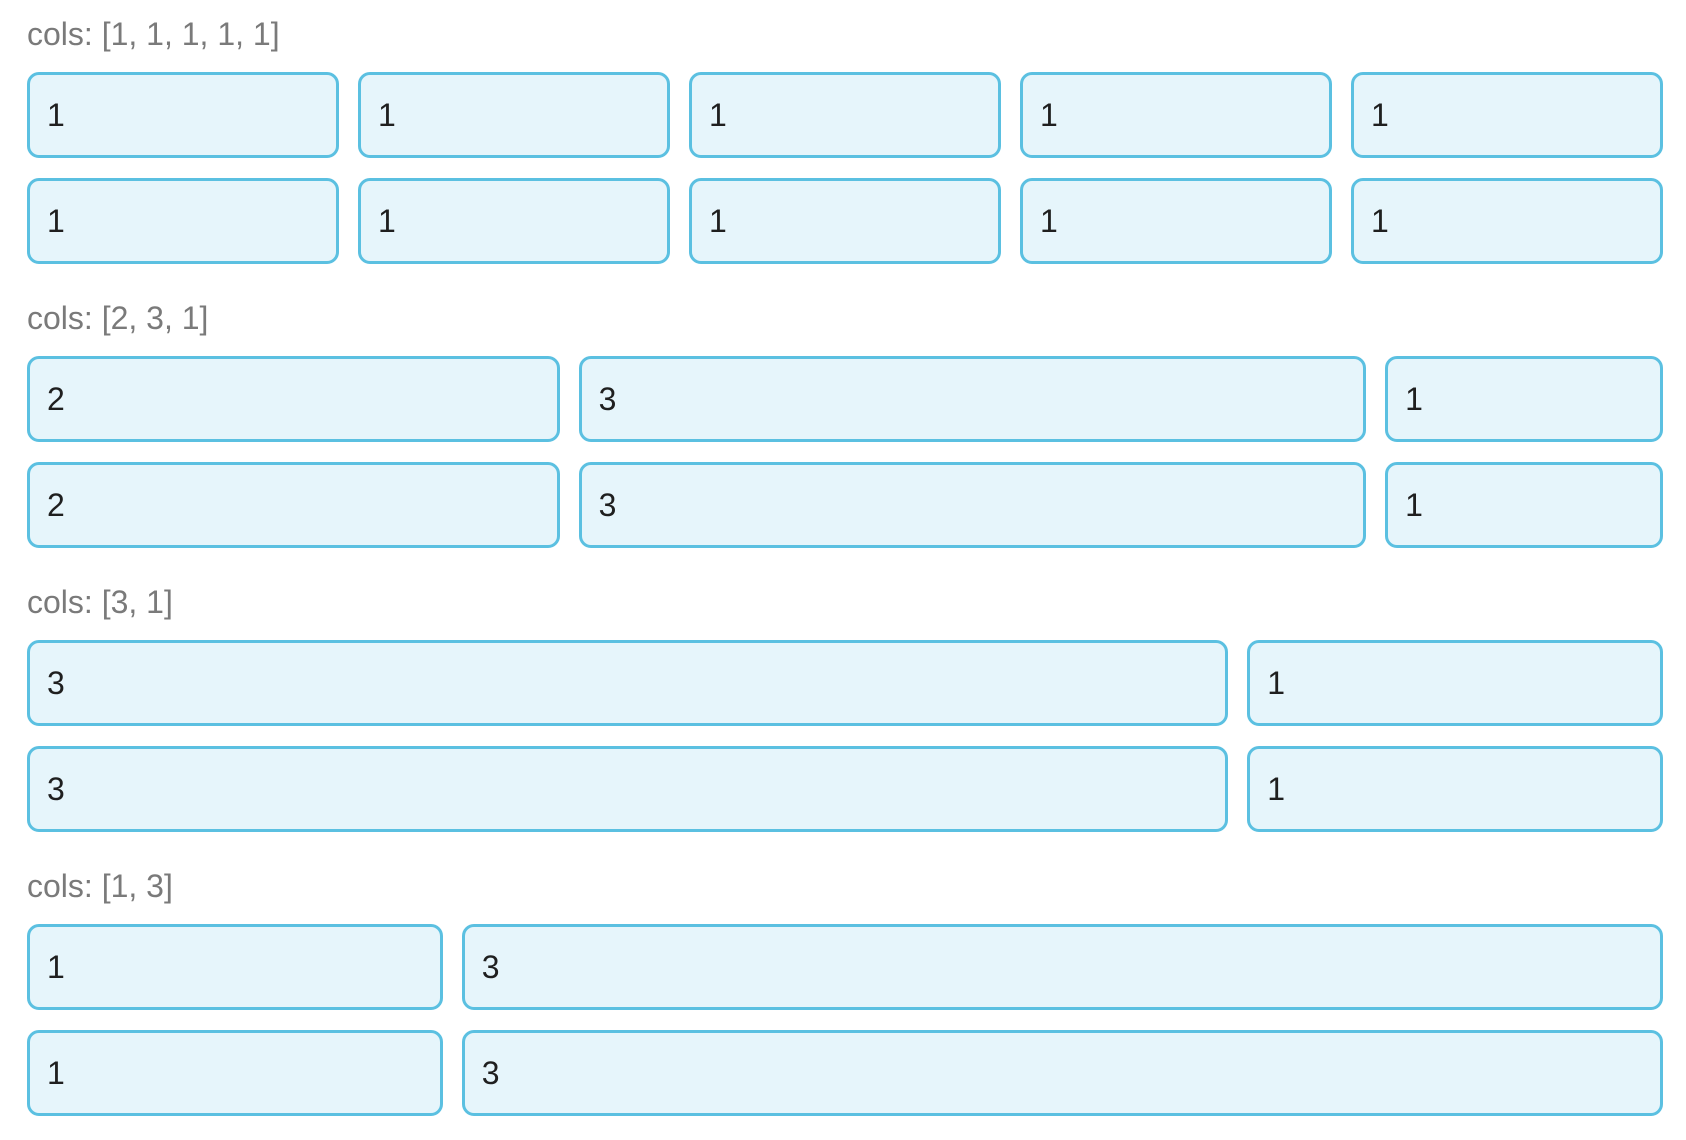 This screenshot has width=1686, height=1140. I want to click on section-label: cols: [1, 3], so click(100, 886).